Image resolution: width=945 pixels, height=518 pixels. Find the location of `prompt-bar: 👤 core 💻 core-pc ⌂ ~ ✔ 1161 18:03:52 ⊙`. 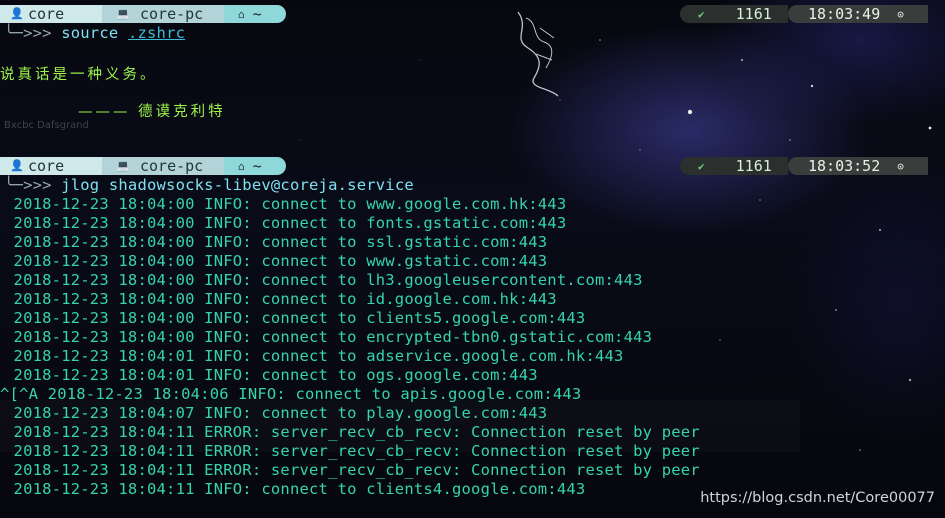

prompt-bar: 👤 core 💻 core-pc ⌂ ~ ✔ 1161 18:03:52 ⊙ is located at coordinates (472, 167).